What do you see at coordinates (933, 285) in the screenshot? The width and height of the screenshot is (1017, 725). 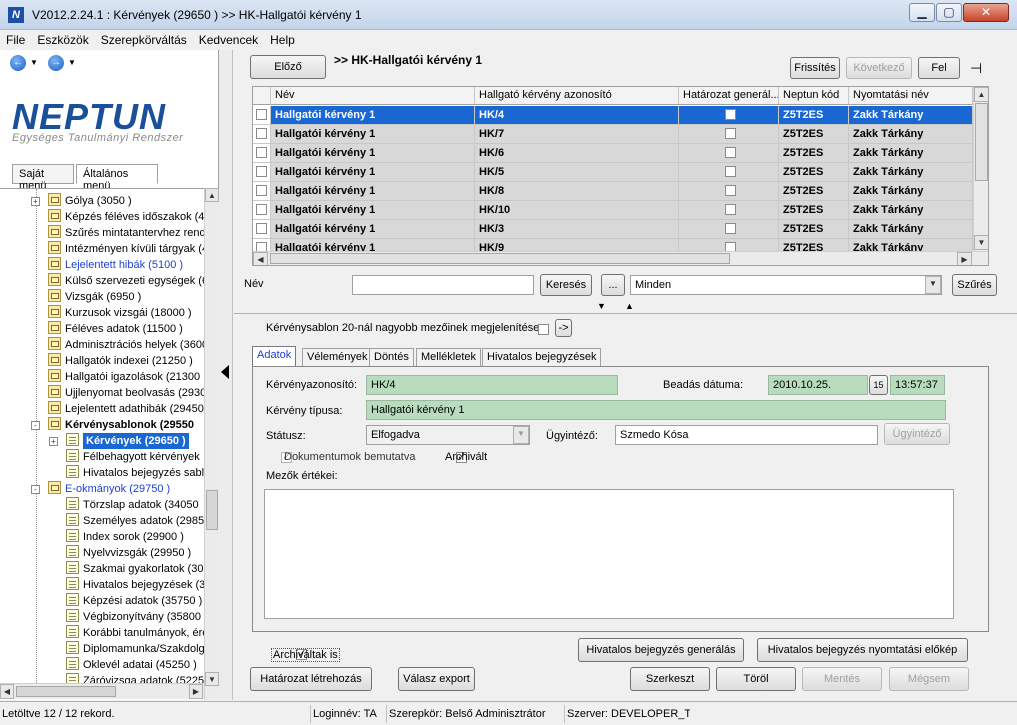 I see `scope-dropdown-icon: ▼` at bounding box center [933, 285].